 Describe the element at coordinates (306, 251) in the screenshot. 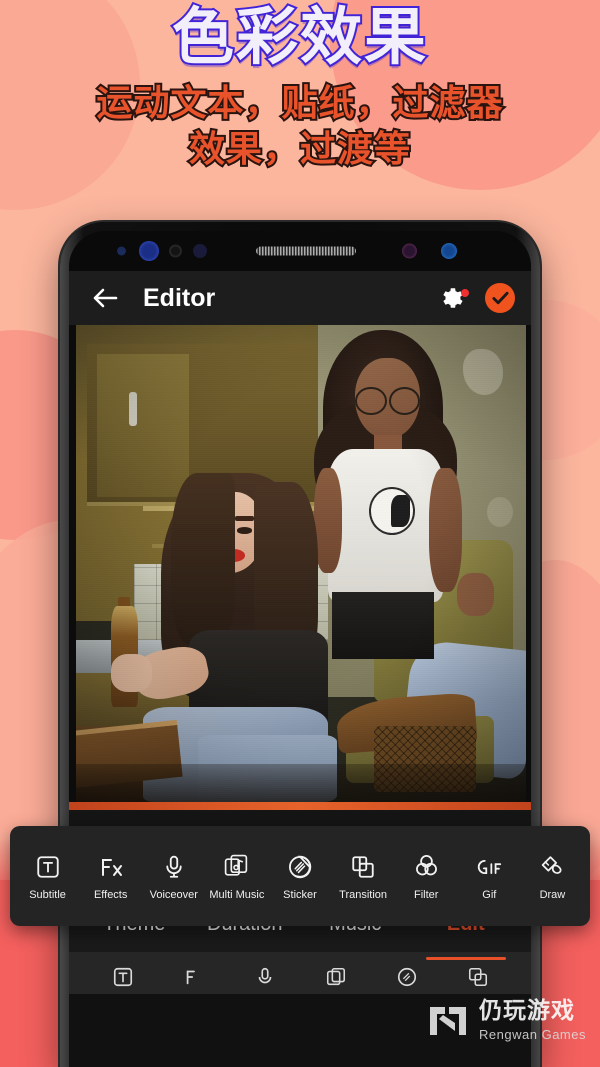

I see `earpiece-speaker-icon` at that location.